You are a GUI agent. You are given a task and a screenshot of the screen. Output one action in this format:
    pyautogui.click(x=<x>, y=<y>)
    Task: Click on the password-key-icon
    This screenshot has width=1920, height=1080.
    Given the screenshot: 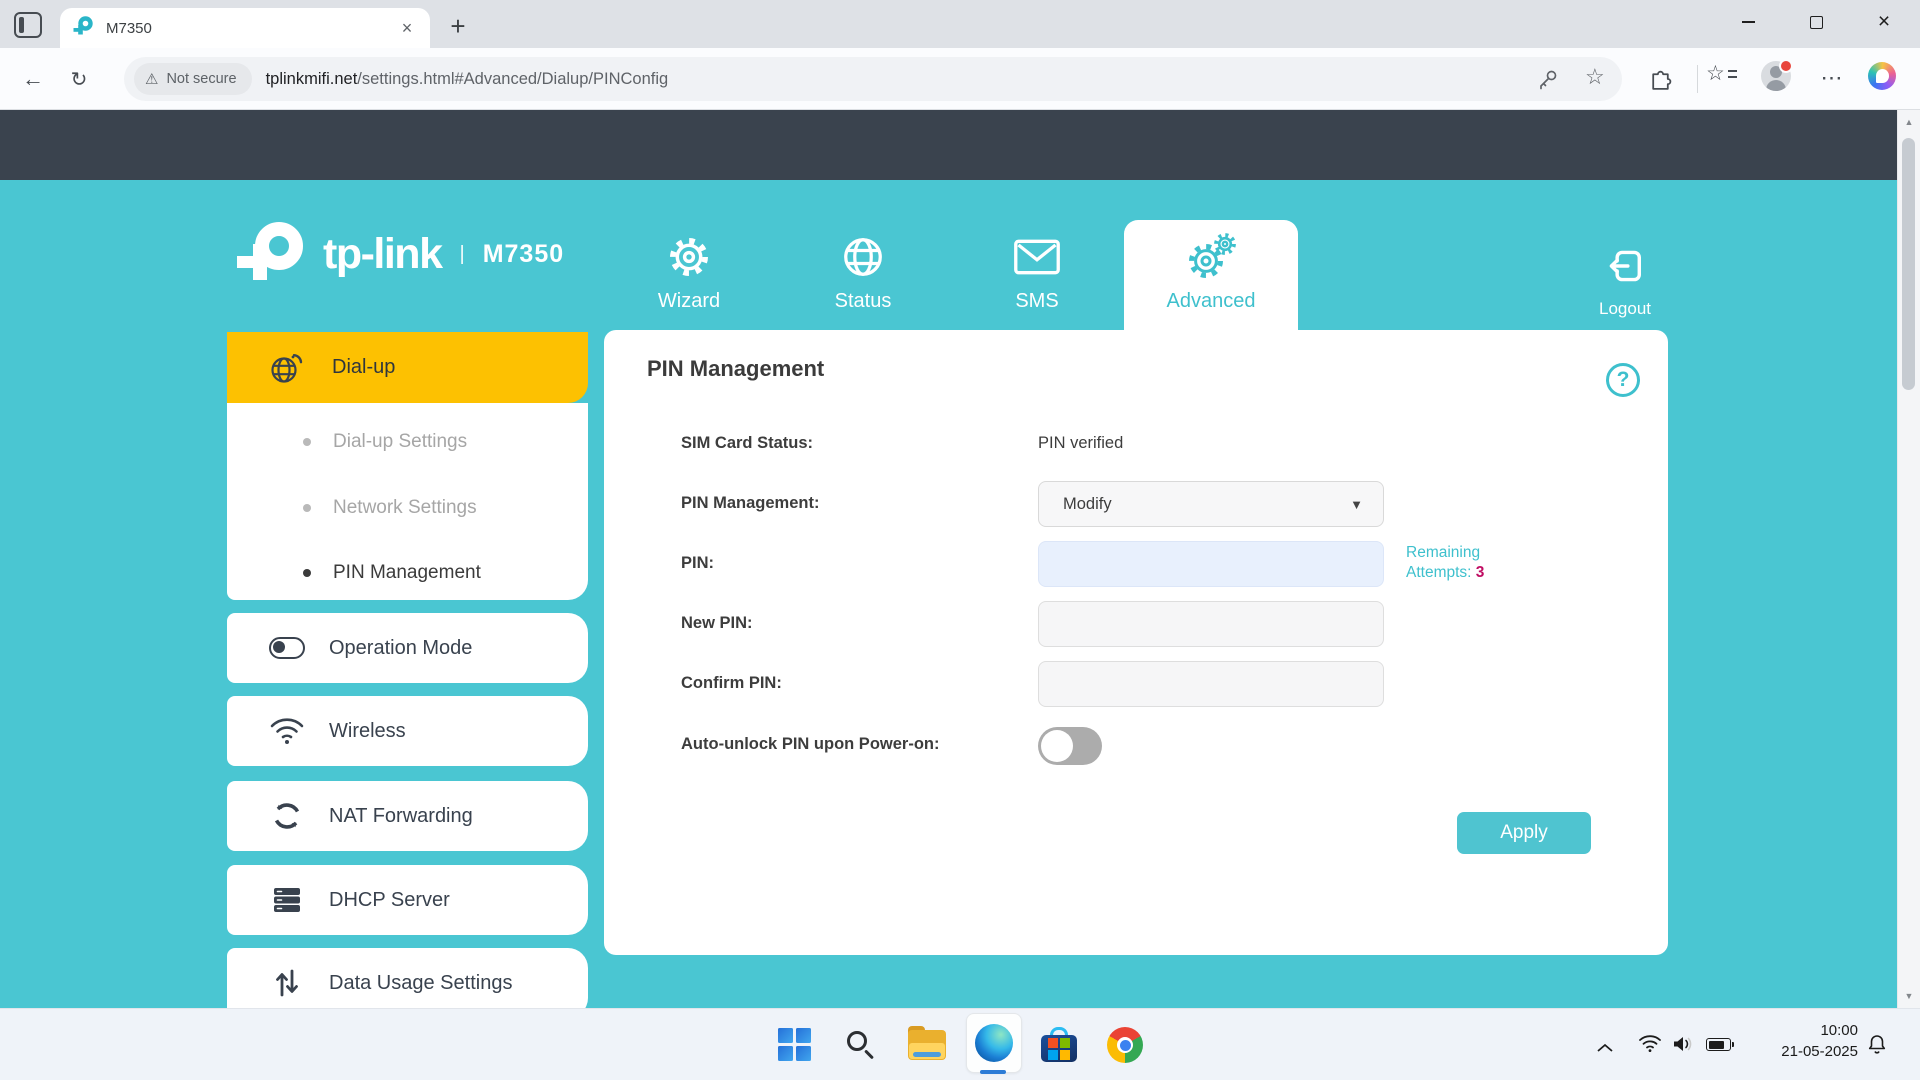 What is the action you would take?
    pyautogui.click(x=1548, y=81)
    